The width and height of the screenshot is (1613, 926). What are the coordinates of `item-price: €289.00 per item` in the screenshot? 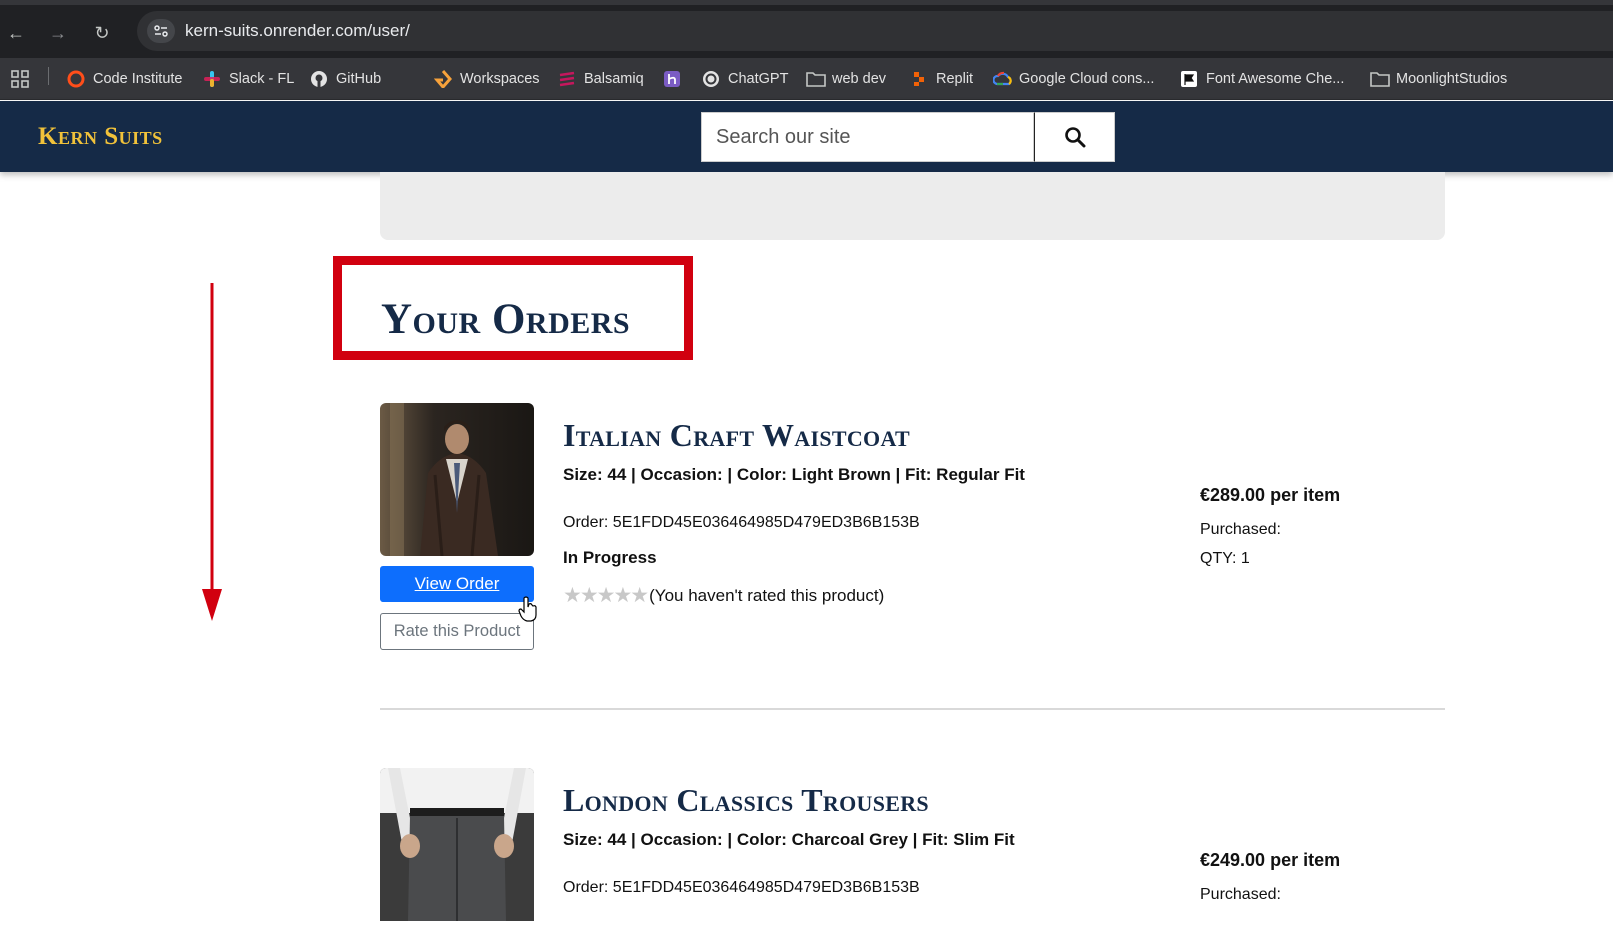 It's located at (1270, 495).